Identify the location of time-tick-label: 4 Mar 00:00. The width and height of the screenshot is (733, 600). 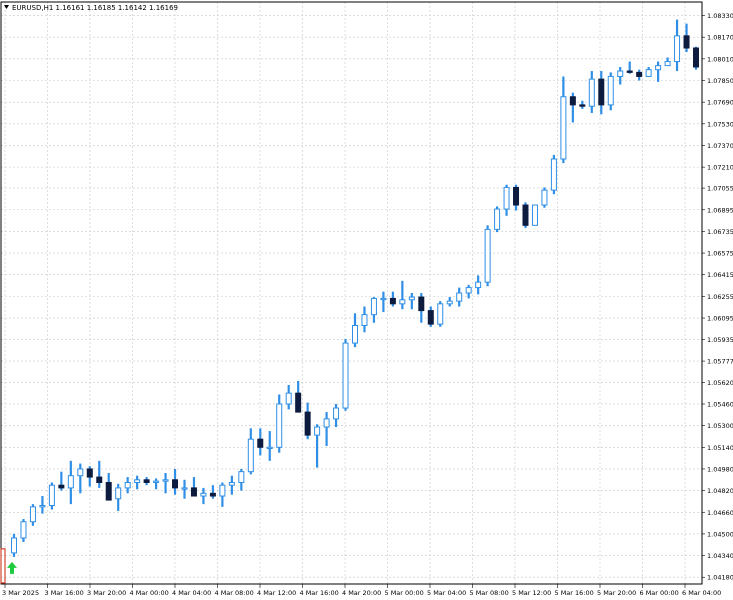
(149, 593).